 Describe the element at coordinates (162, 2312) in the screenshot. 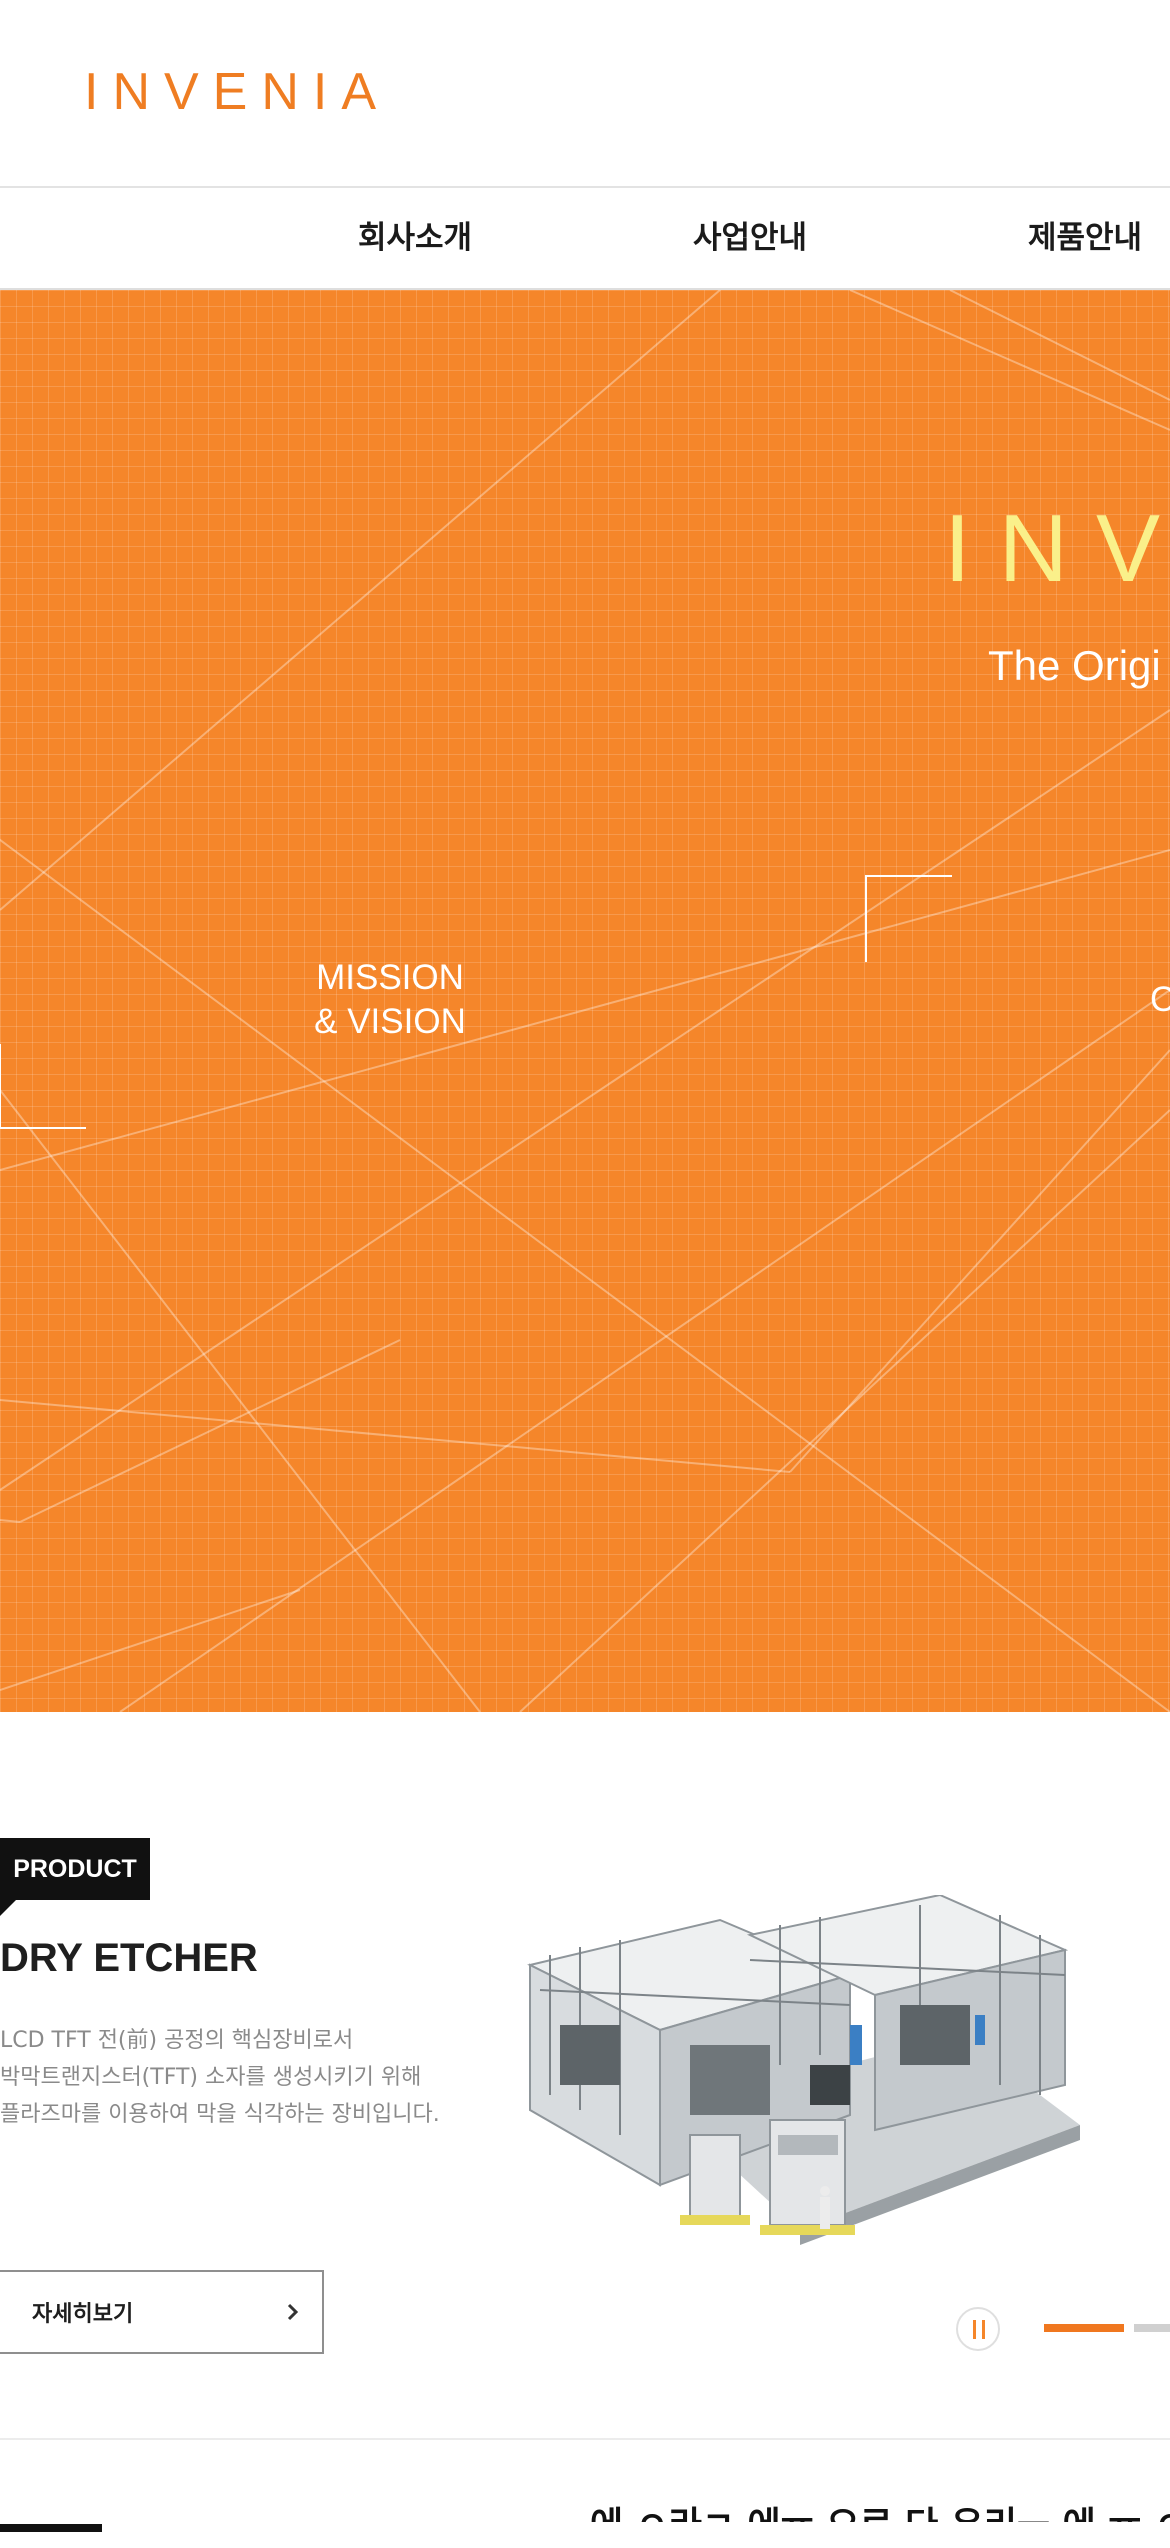

I see `view-more-button: 자세히보기` at that location.